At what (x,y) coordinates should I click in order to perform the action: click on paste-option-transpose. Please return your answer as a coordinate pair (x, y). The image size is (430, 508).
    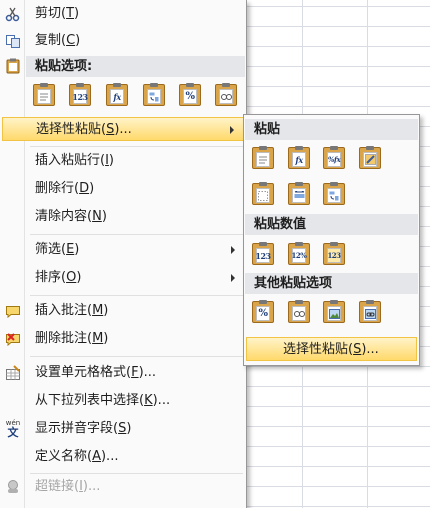
    Looking at the image, I should click on (154, 95).